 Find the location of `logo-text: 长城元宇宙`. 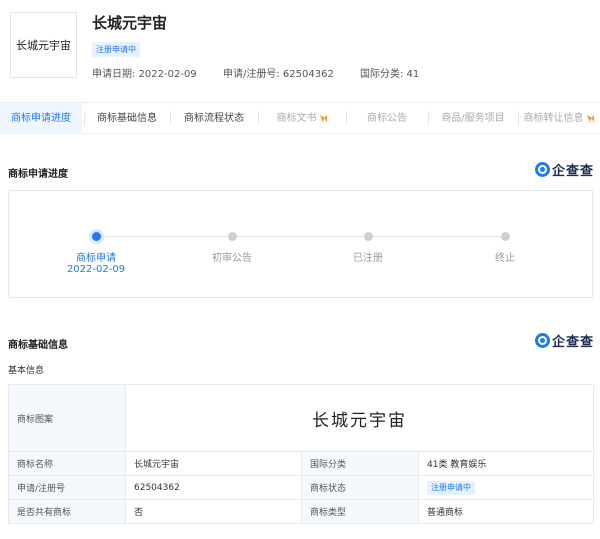

logo-text: 长城元宇宙 is located at coordinates (43, 45).